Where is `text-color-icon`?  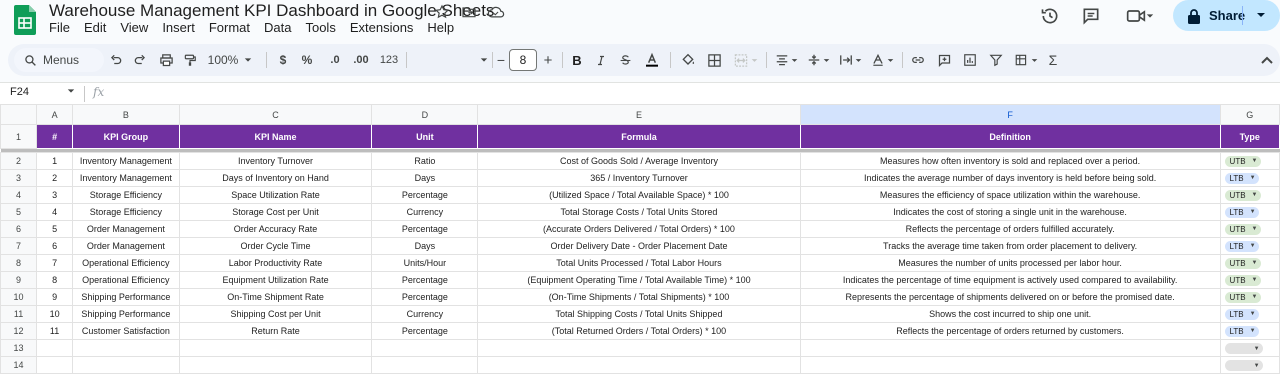
text-color-icon is located at coordinates (652, 60).